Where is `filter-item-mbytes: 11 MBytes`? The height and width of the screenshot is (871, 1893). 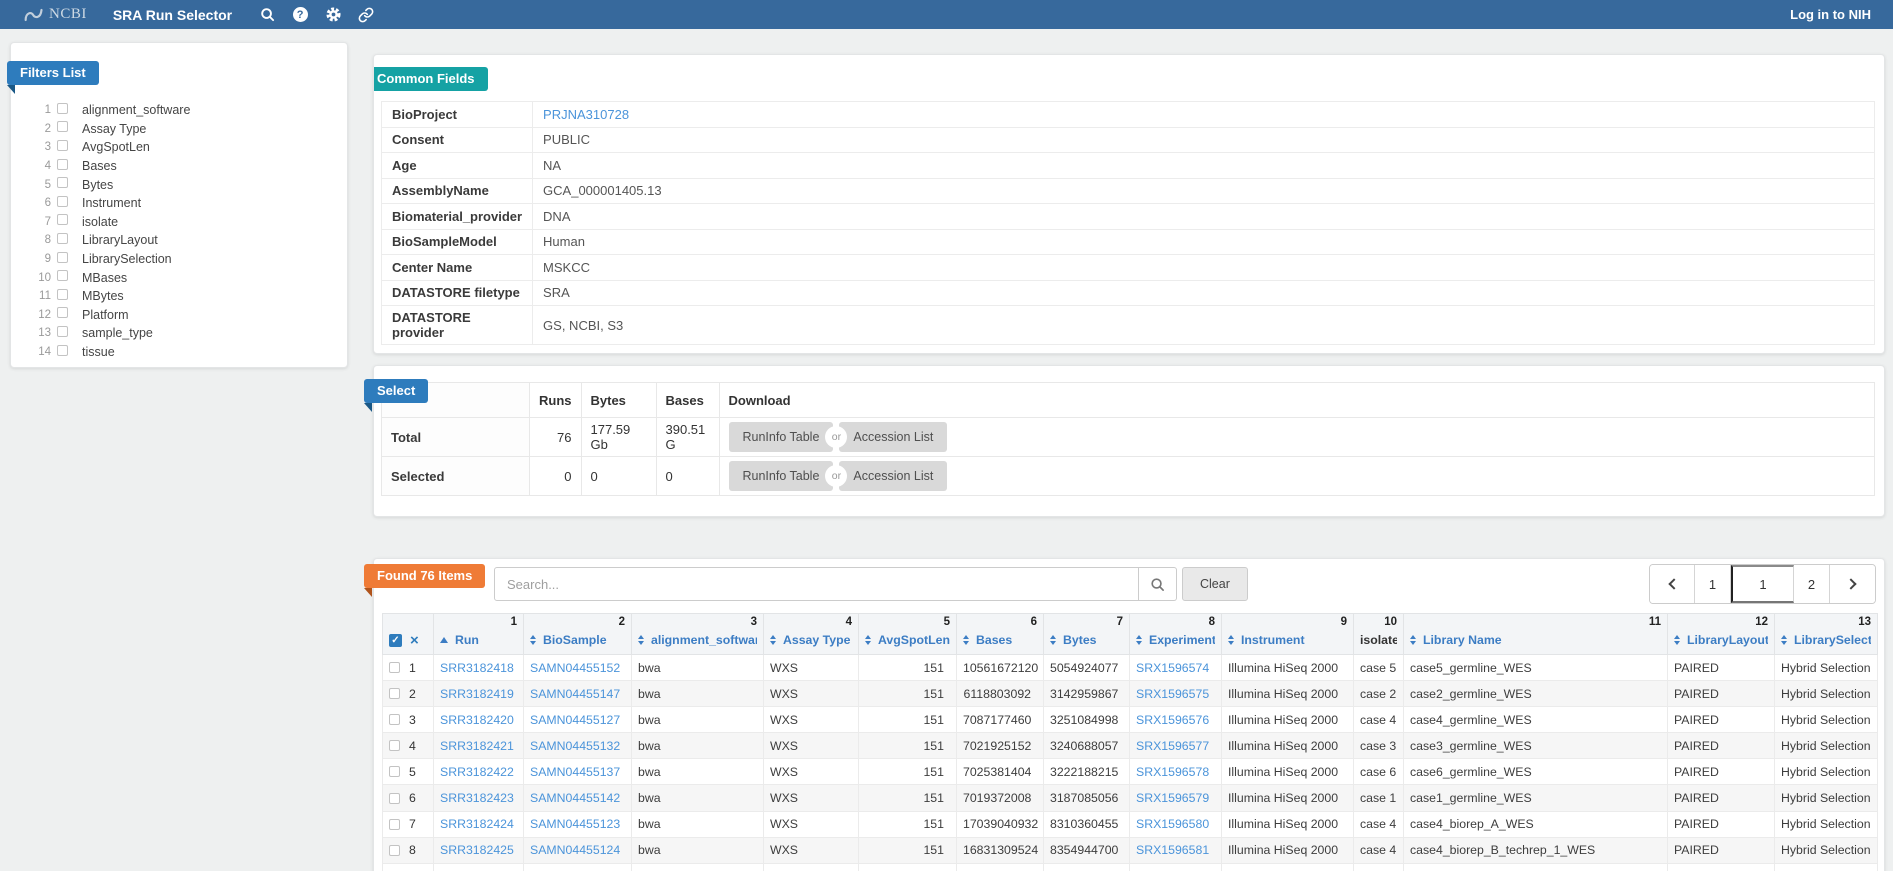 filter-item-mbytes: 11 MBytes is located at coordinates (190, 296).